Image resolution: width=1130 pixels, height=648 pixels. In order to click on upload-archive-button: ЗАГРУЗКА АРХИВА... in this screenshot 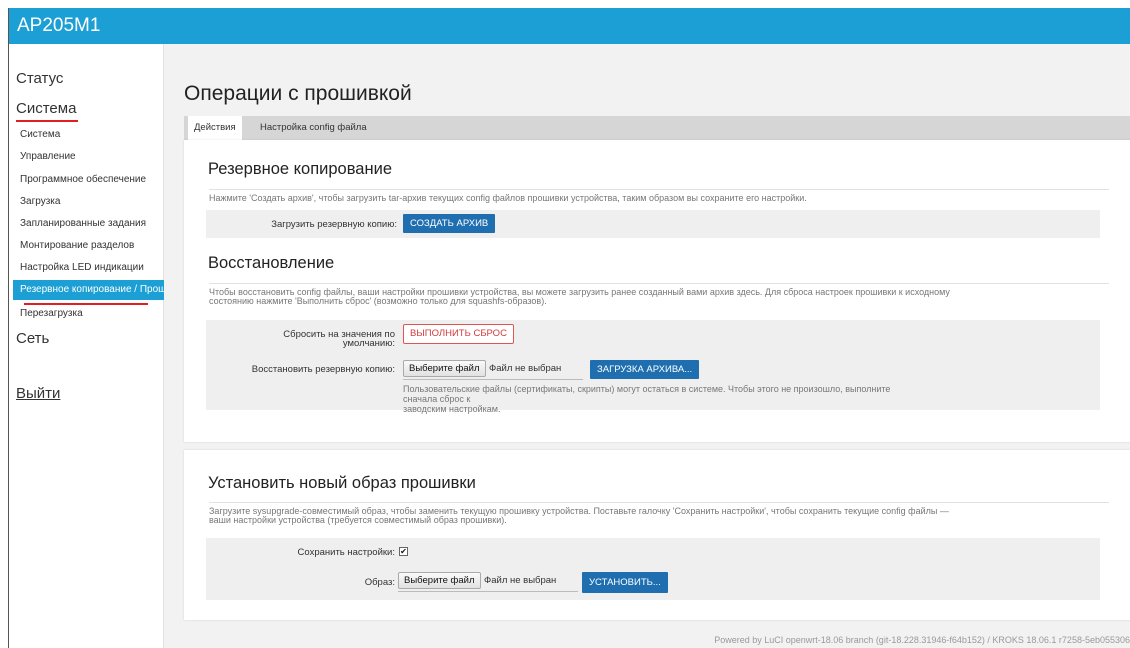, I will do `click(645, 369)`.